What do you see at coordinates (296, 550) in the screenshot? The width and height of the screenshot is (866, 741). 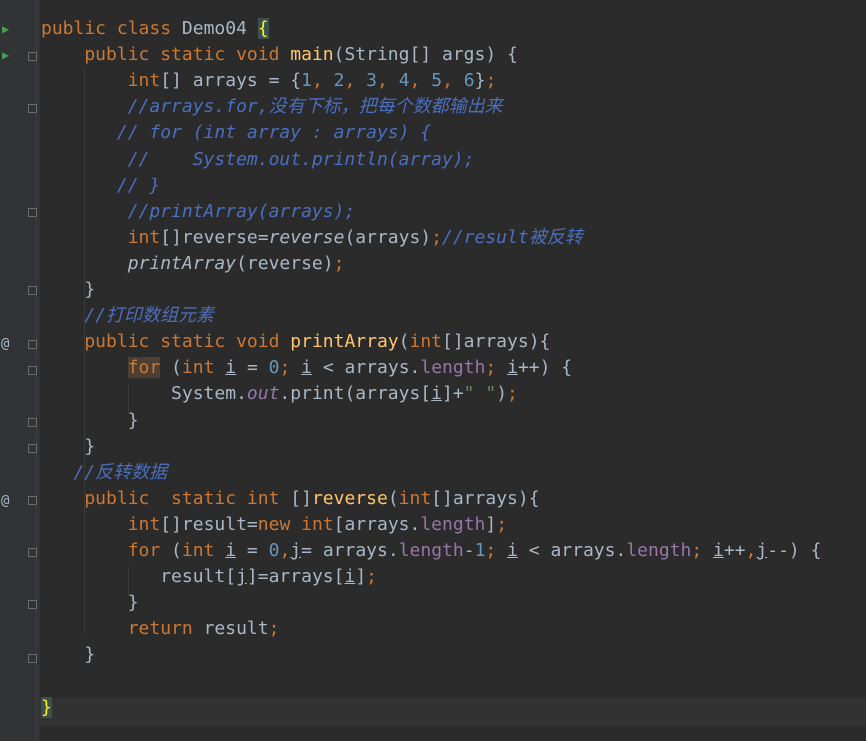 I see `code-token: j` at bounding box center [296, 550].